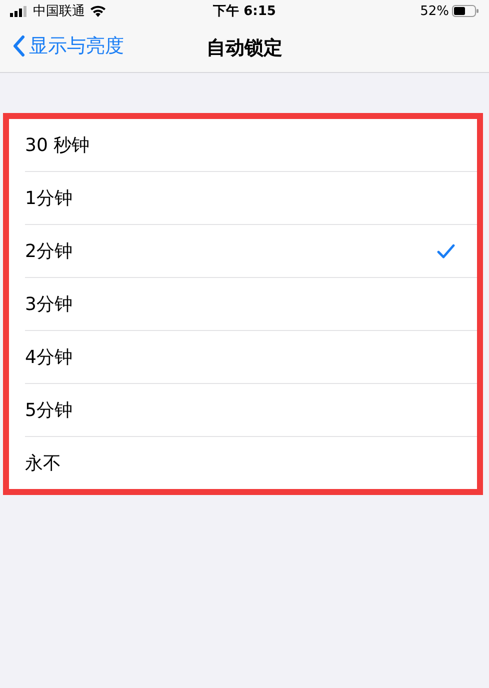 This screenshot has width=489, height=688. What do you see at coordinates (251, 251) in the screenshot?
I see `option-row: 2分钟` at bounding box center [251, 251].